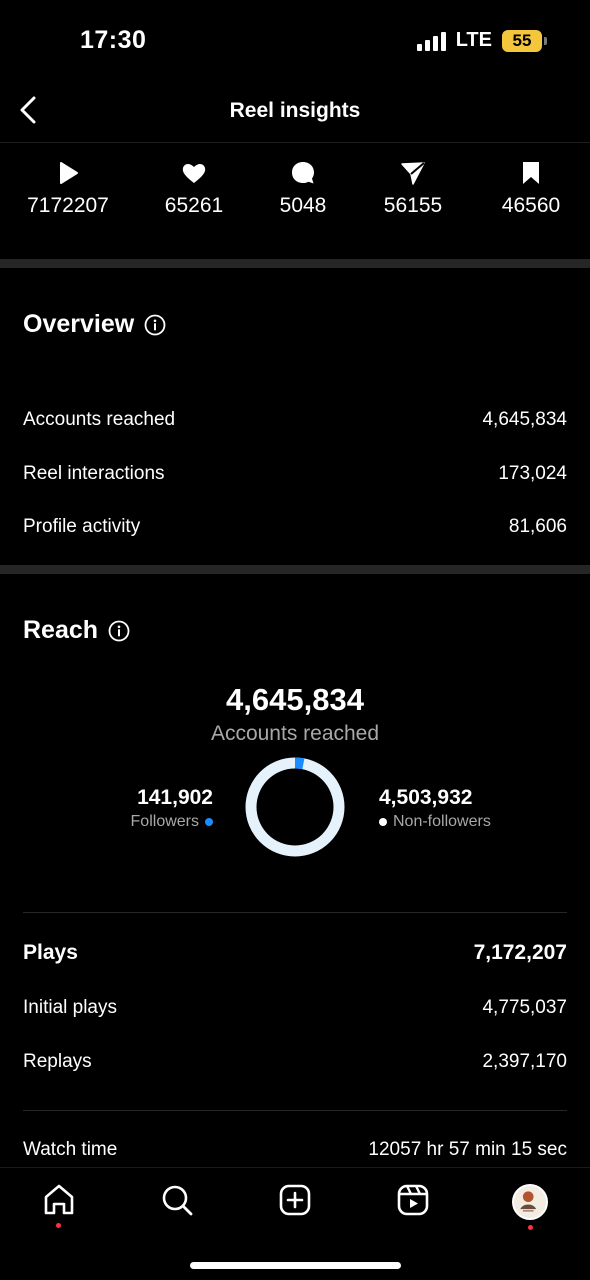 The width and height of the screenshot is (590, 1280). Describe the element at coordinates (70, 1007) in the screenshot. I see `row-label: Initial plays` at that location.